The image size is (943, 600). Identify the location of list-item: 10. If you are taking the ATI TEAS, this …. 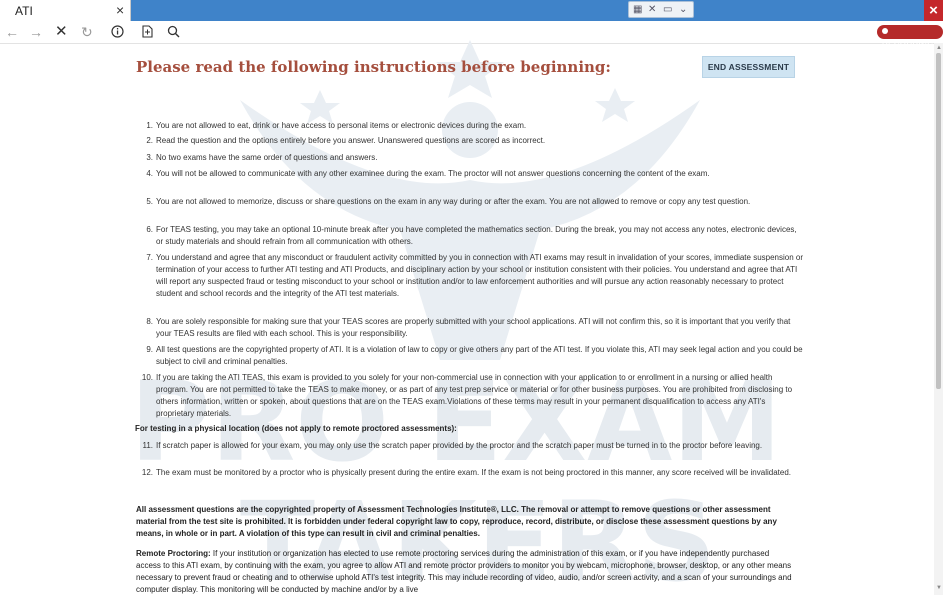
(467, 395).